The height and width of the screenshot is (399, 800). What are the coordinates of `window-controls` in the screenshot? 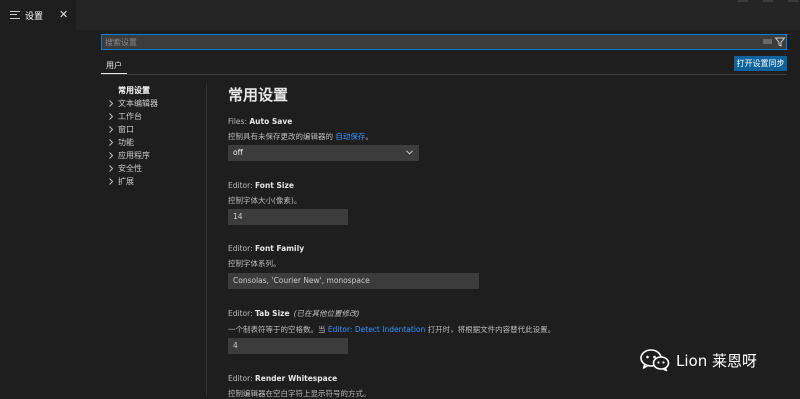 It's located at (768, 1).